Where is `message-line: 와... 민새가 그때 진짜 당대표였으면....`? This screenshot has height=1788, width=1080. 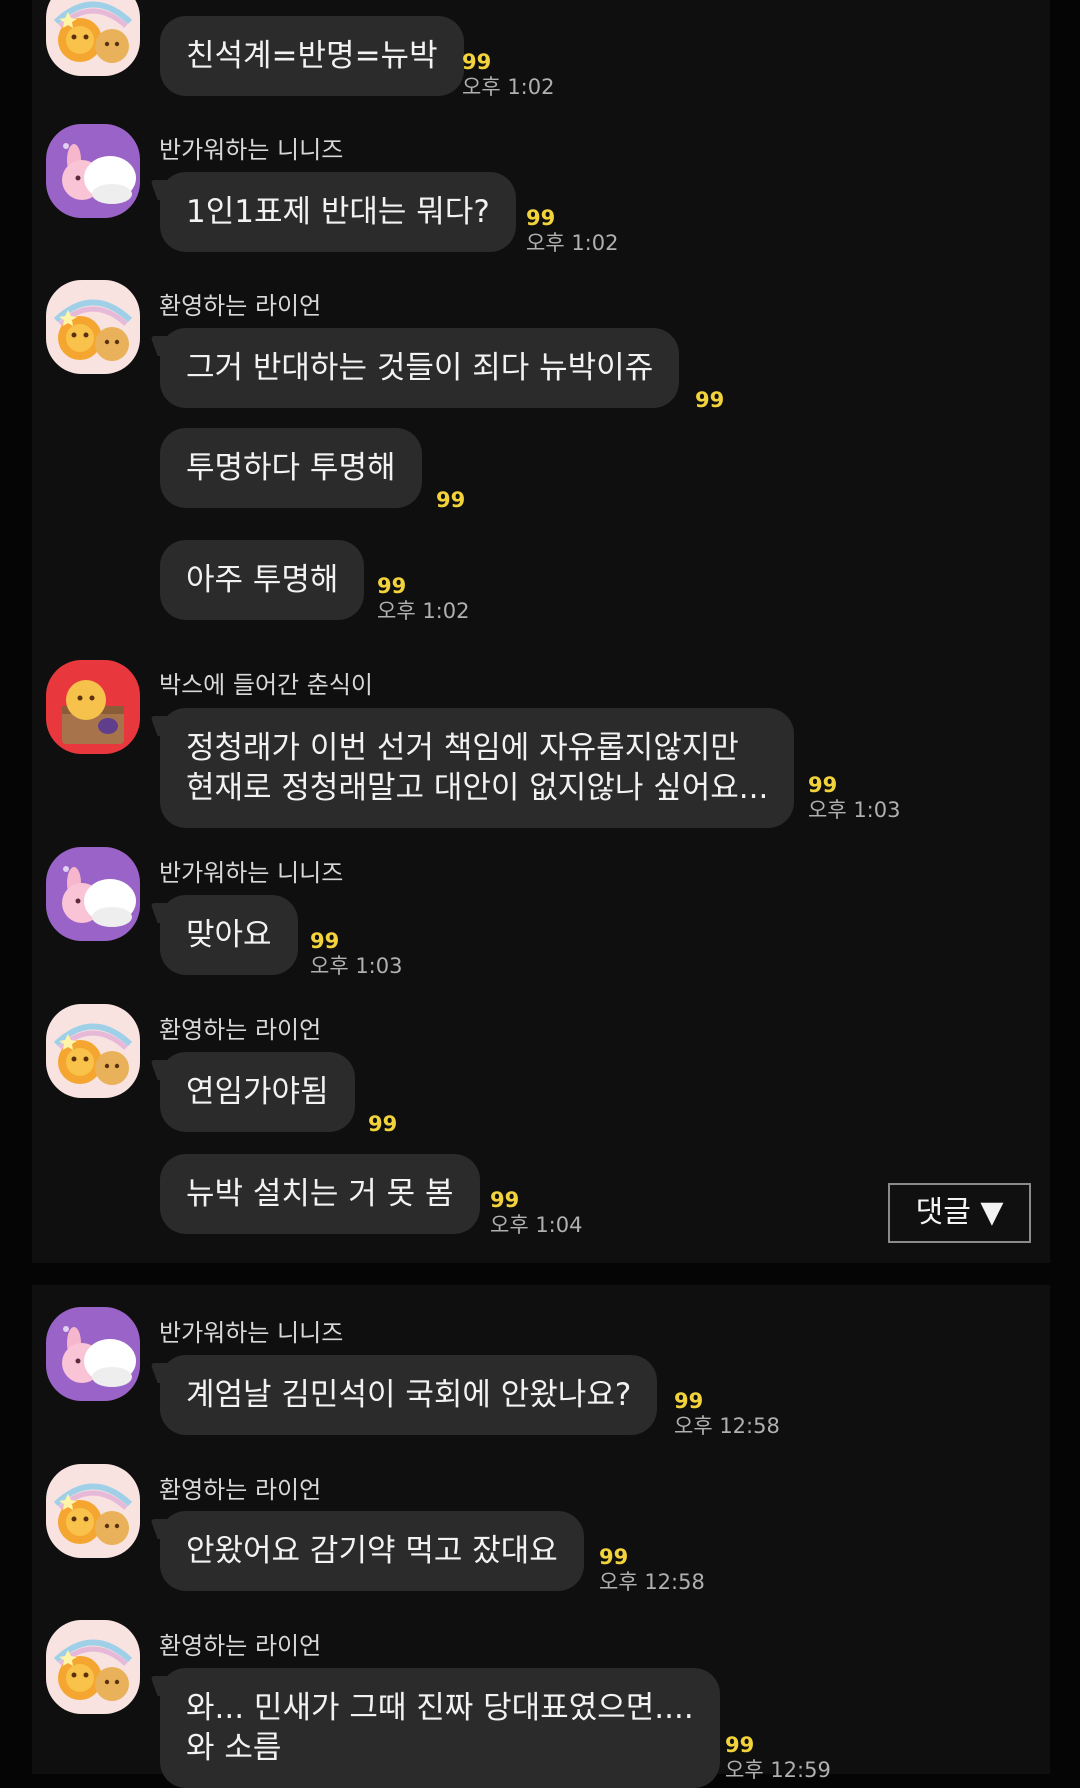
message-line: 와... 민새가 그때 진짜 당대표였으면.... is located at coordinates (440, 1708).